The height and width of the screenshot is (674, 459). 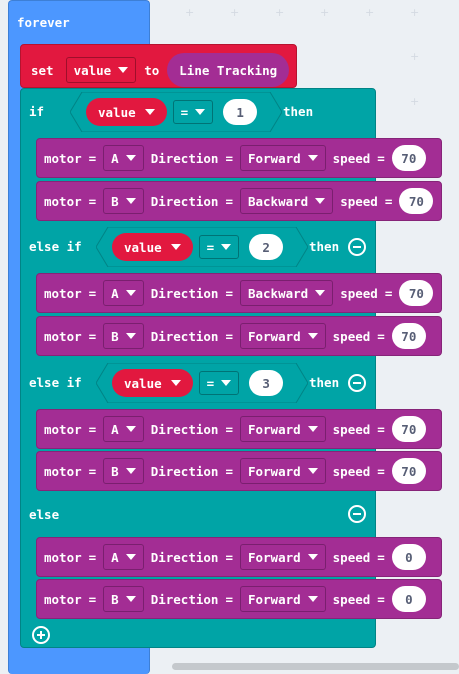 I want to click on plus-circle-icon, so click(x=41, y=635).